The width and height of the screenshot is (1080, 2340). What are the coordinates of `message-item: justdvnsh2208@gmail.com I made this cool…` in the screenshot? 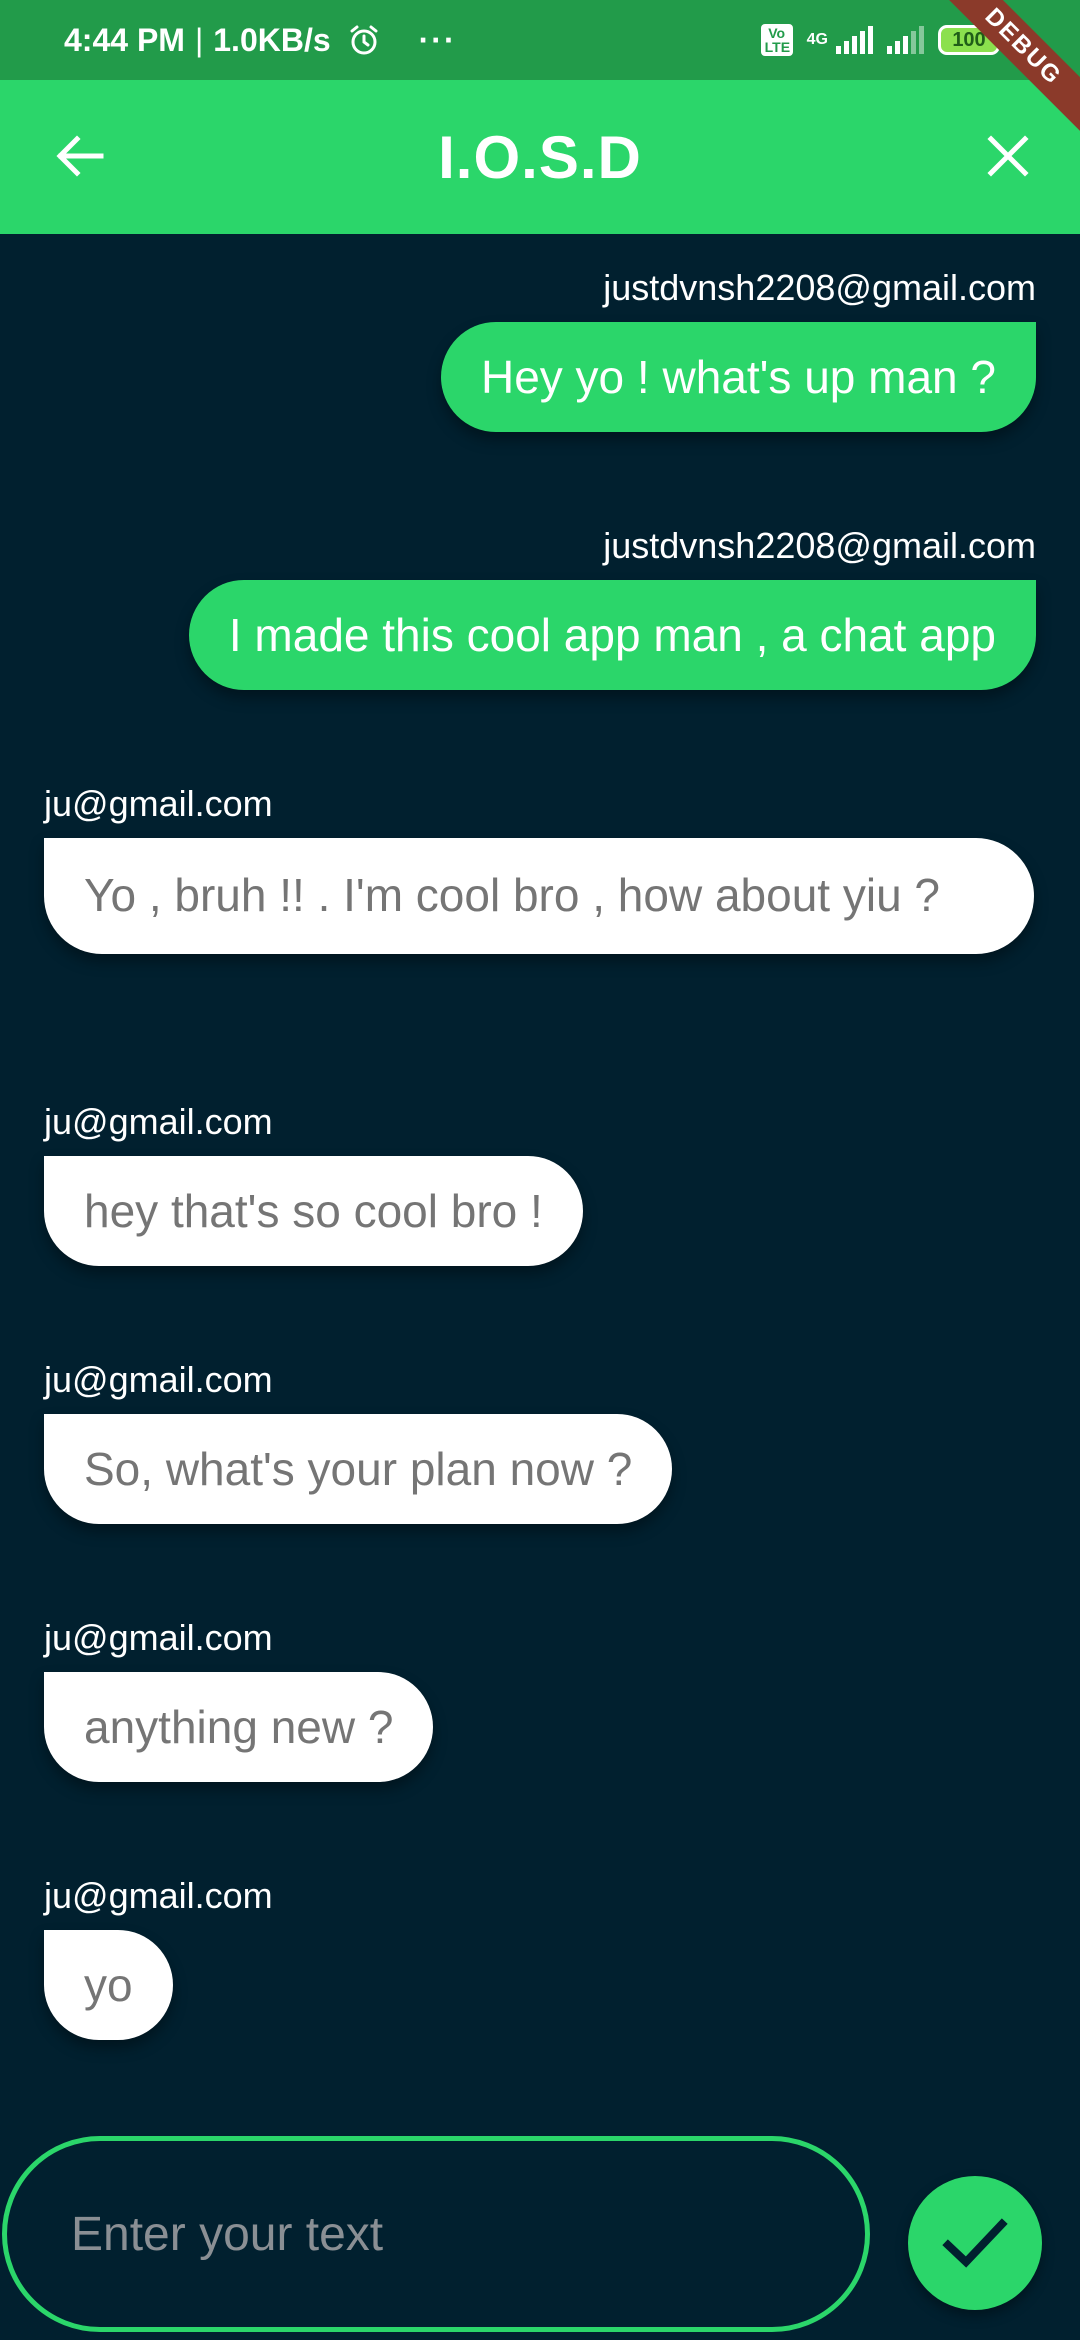 It's located at (540, 607).